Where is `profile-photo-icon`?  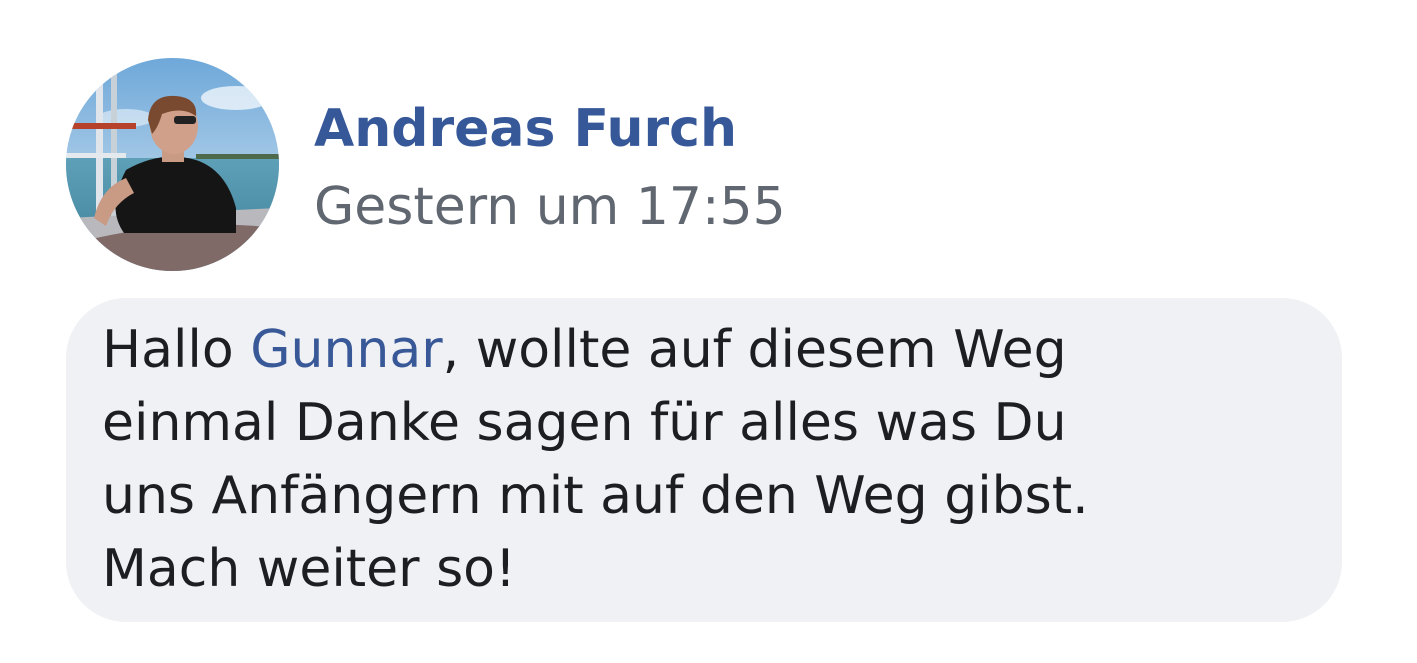
profile-photo-icon is located at coordinates (172, 164).